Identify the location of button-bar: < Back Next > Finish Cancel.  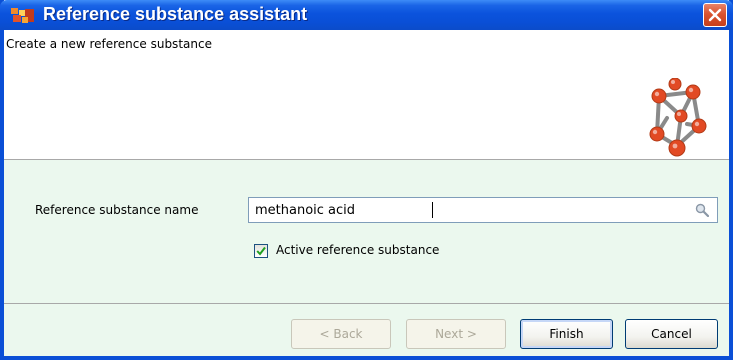
(366, 330).